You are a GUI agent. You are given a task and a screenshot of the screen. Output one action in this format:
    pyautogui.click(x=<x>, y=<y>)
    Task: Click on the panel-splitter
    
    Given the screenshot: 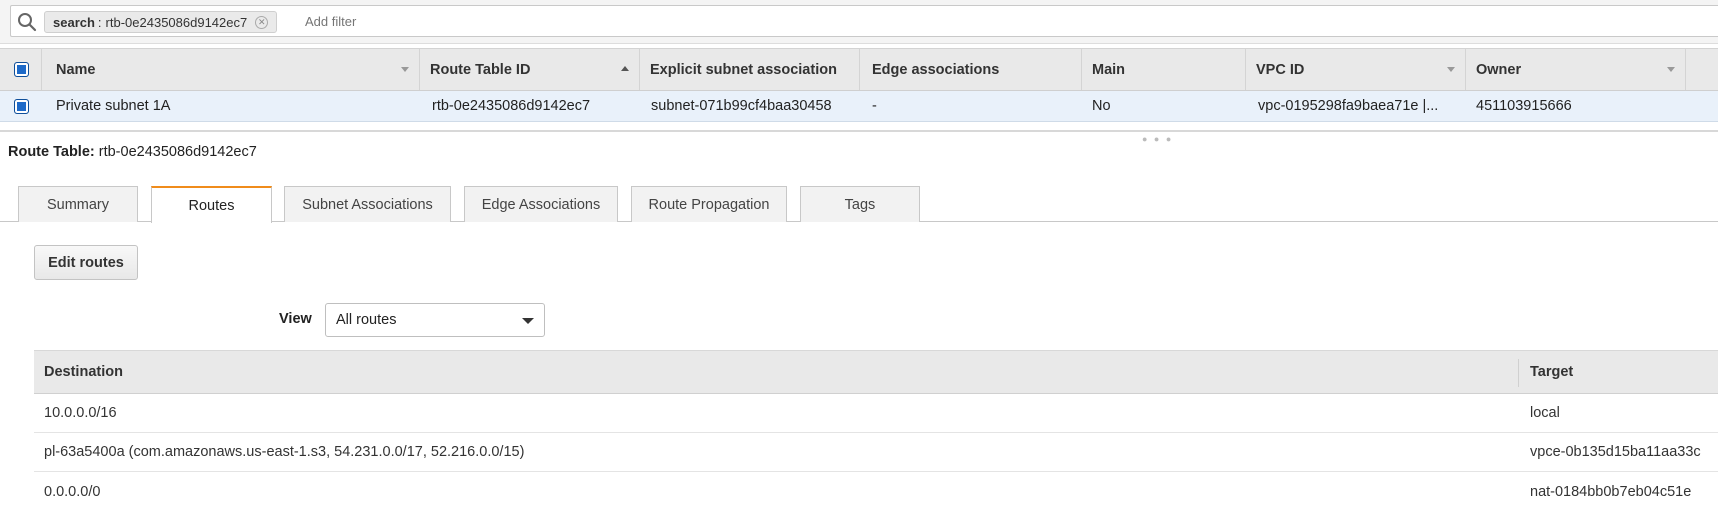 What is the action you would take?
    pyautogui.click(x=859, y=131)
    